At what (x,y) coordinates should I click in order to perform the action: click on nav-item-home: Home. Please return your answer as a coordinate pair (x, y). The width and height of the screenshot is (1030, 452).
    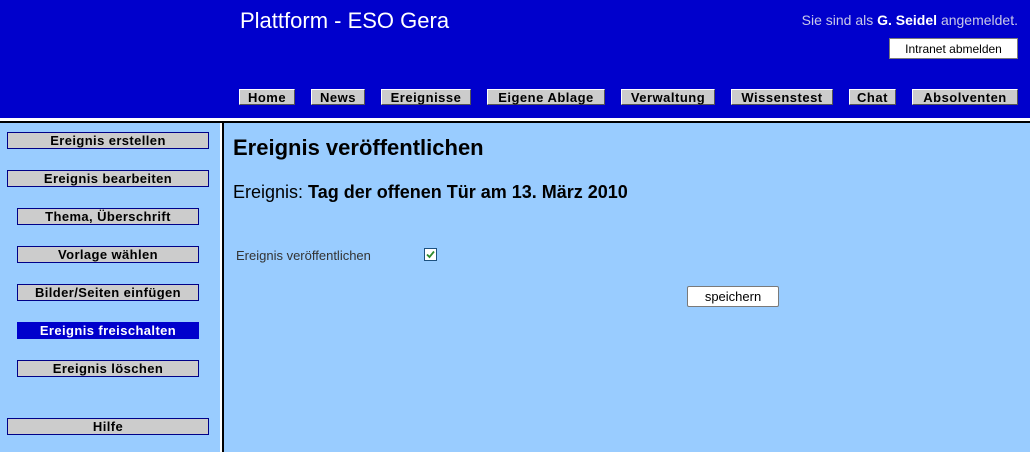
    Looking at the image, I should click on (267, 97).